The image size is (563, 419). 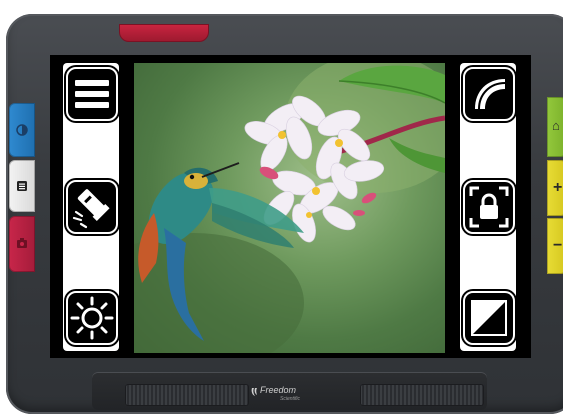 I want to click on hamburger-menu-icon, so click(x=92, y=94).